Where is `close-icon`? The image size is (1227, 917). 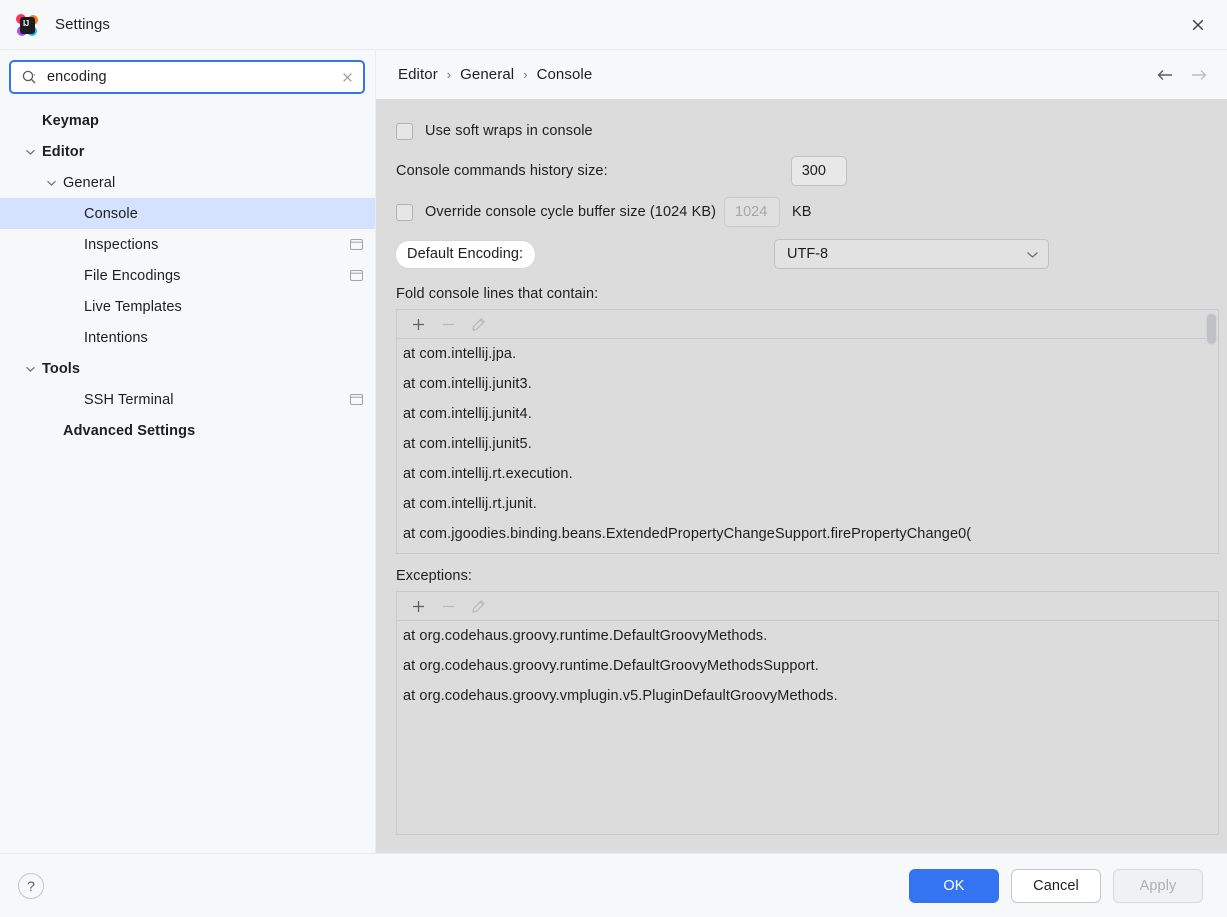
close-icon is located at coordinates (1198, 25).